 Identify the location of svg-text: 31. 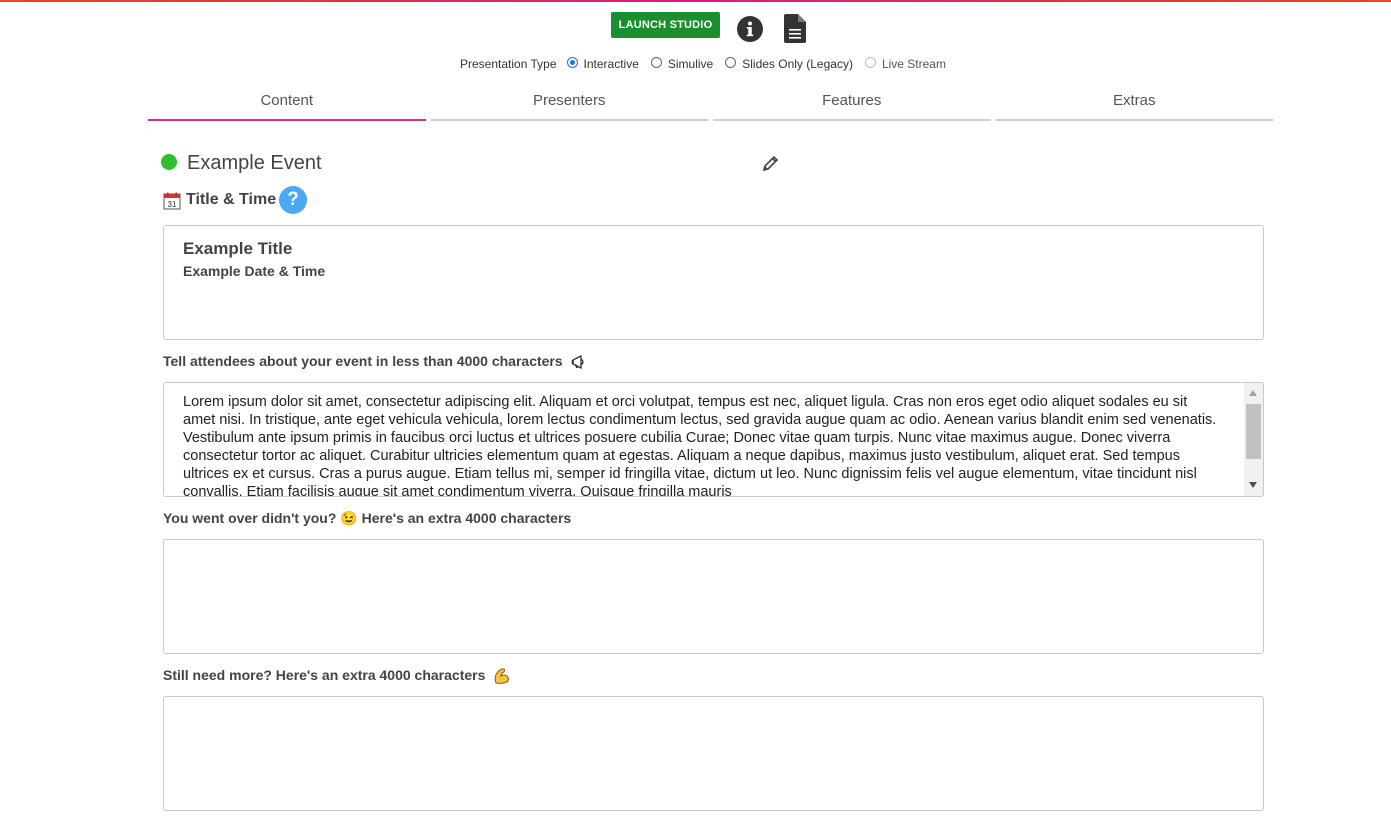
(172, 204).